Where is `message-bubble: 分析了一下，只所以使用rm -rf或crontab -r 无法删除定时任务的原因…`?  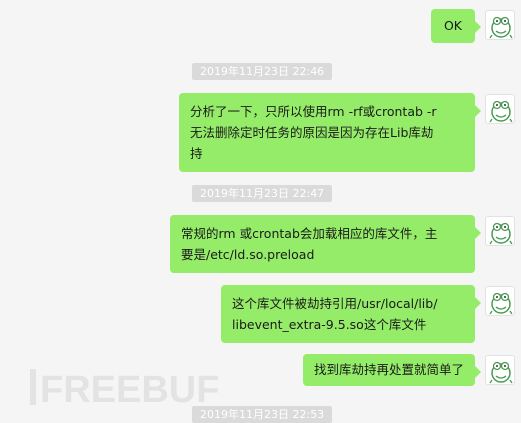
message-bubble: 分析了一下，只所以使用rm -rf或crontab -r 无法删除定时任务的原因… is located at coordinates (330, 132).